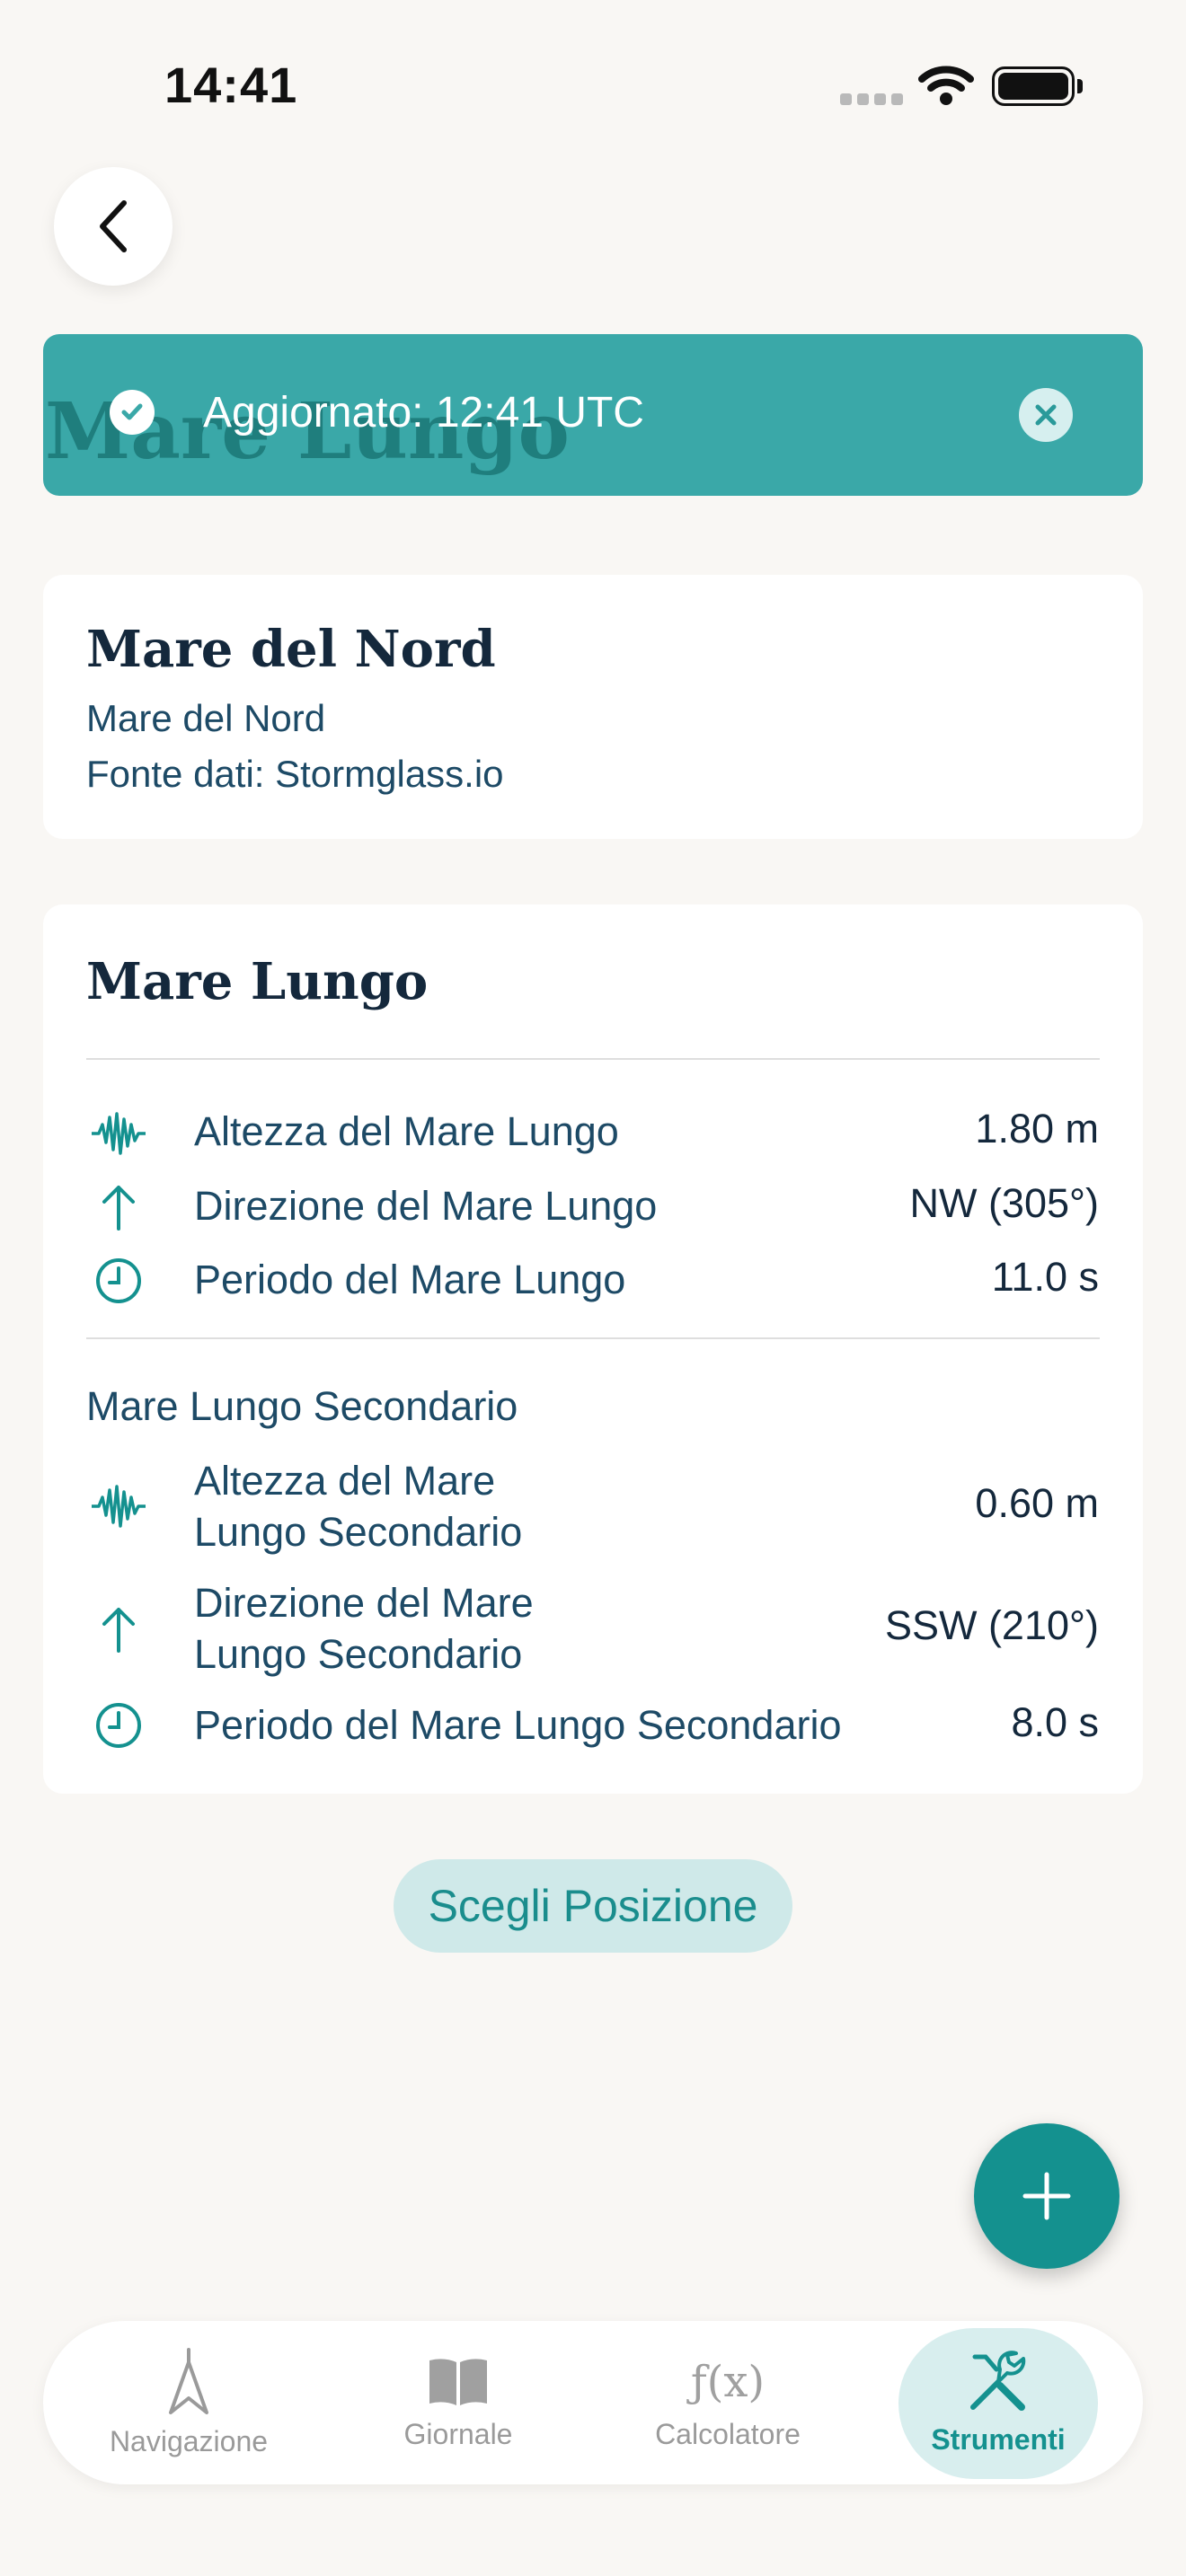 The image size is (1186, 2576). I want to click on secondary-swell-height-value: 0.60 m, so click(1037, 1503).